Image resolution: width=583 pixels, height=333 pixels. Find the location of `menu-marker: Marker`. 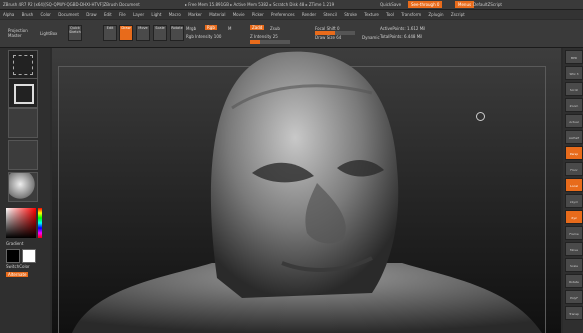

menu-marker: Marker is located at coordinates (195, 14).